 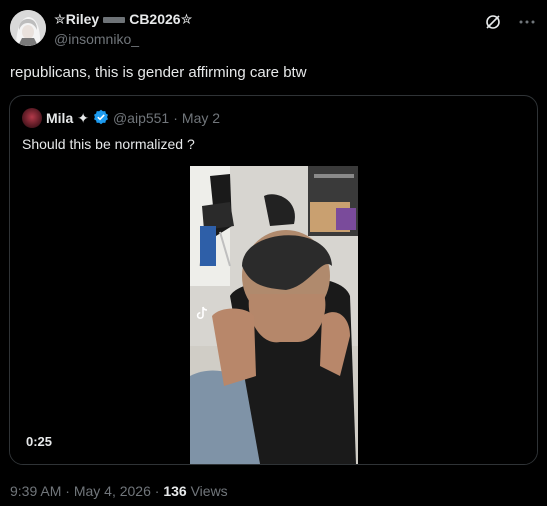 What do you see at coordinates (161, 19) in the screenshot?
I see `author-name-second: CB2026✮` at bounding box center [161, 19].